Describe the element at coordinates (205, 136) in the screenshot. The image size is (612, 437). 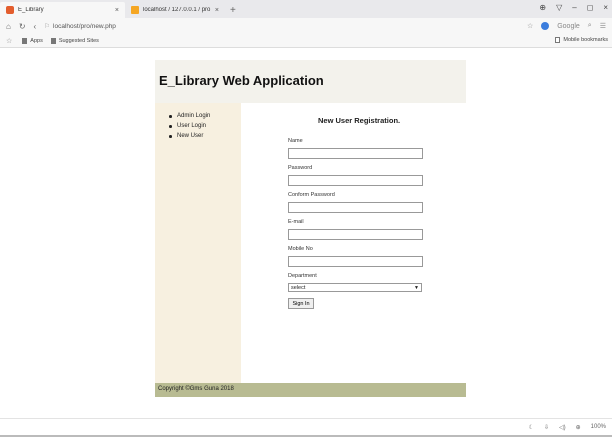
I see `sidebar-item-new-user: New User` at that location.